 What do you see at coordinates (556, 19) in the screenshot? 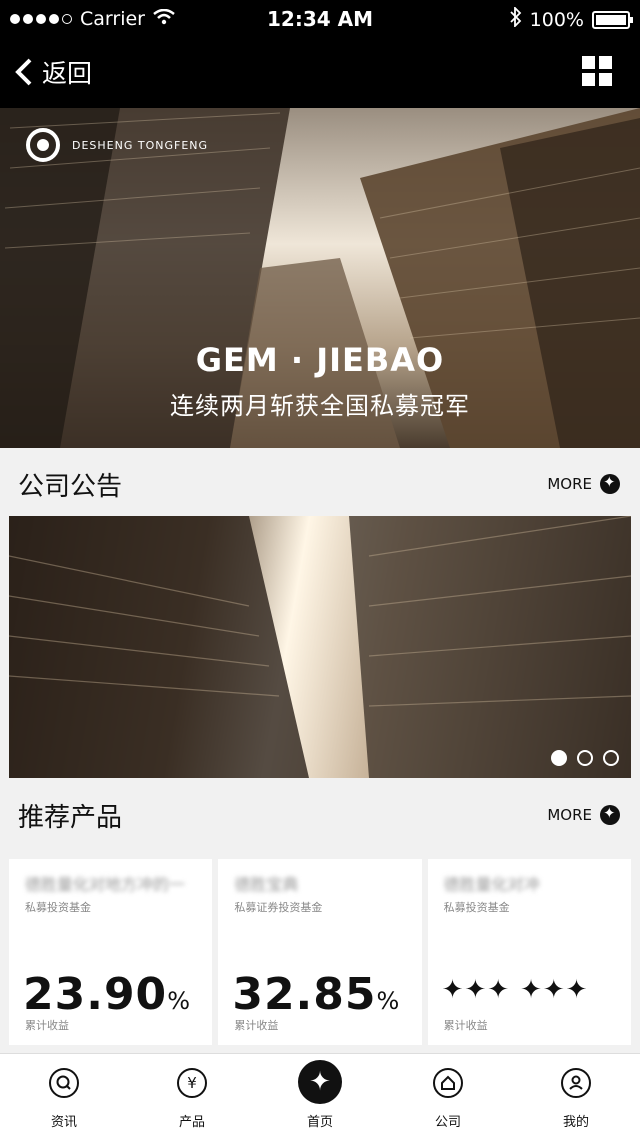
I see `battery-percent: 100%` at bounding box center [556, 19].